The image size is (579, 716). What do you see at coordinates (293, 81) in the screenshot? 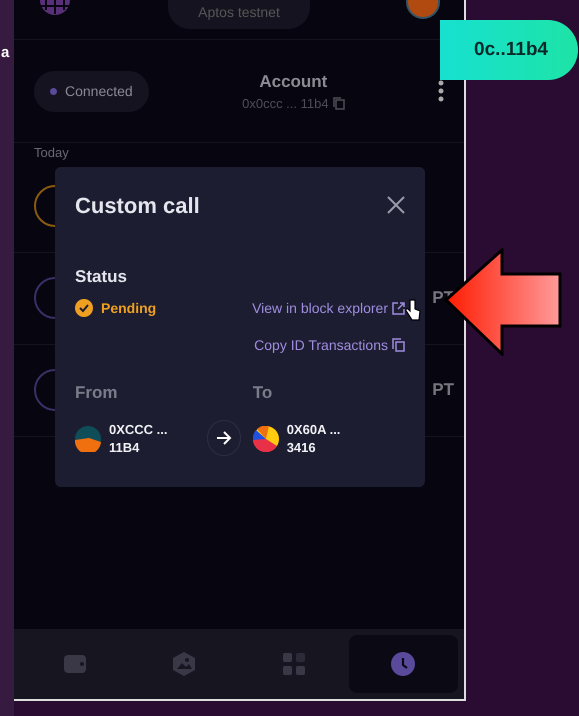
I see `account-title: Account` at bounding box center [293, 81].